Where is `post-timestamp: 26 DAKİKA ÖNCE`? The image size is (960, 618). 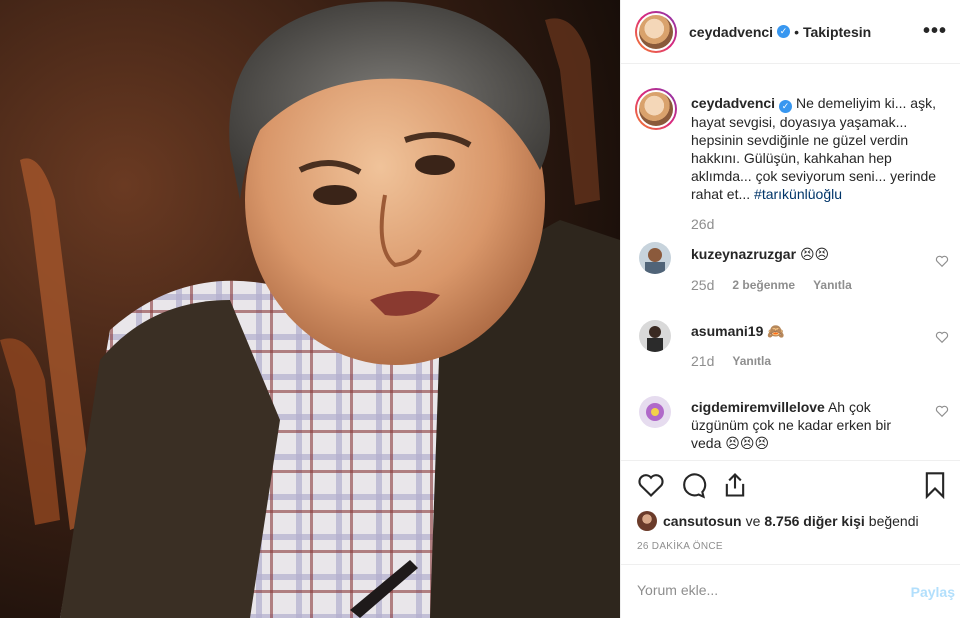
post-timestamp: 26 DAKİKA ÖNCE is located at coordinates (680, 546).